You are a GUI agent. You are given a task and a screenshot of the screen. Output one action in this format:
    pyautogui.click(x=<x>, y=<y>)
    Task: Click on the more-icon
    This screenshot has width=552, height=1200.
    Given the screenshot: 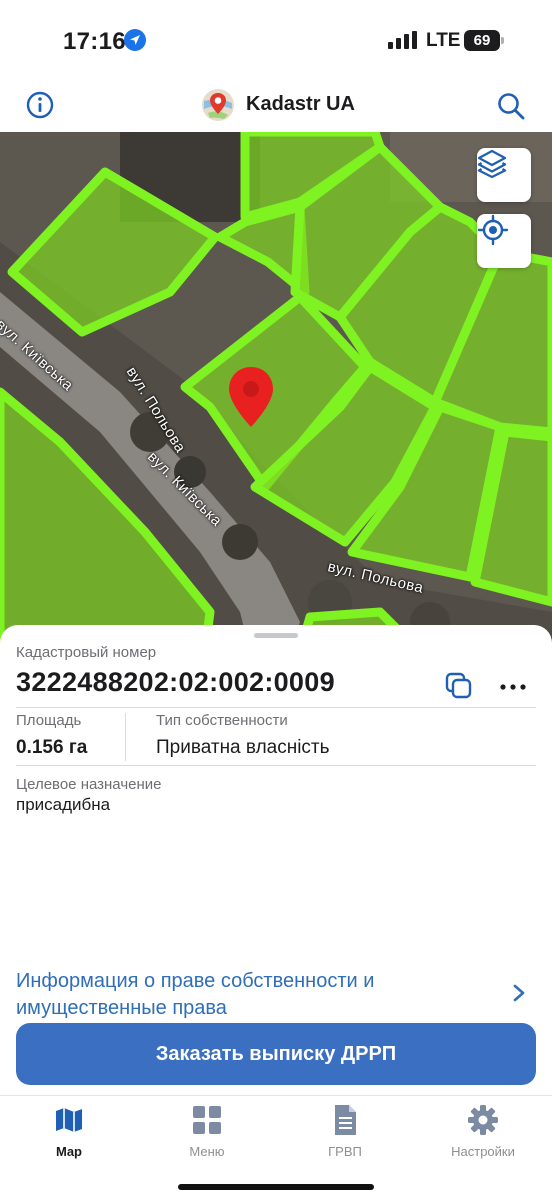 What is the action you would take?
    pyautogui.click(x=513, y=687)
    